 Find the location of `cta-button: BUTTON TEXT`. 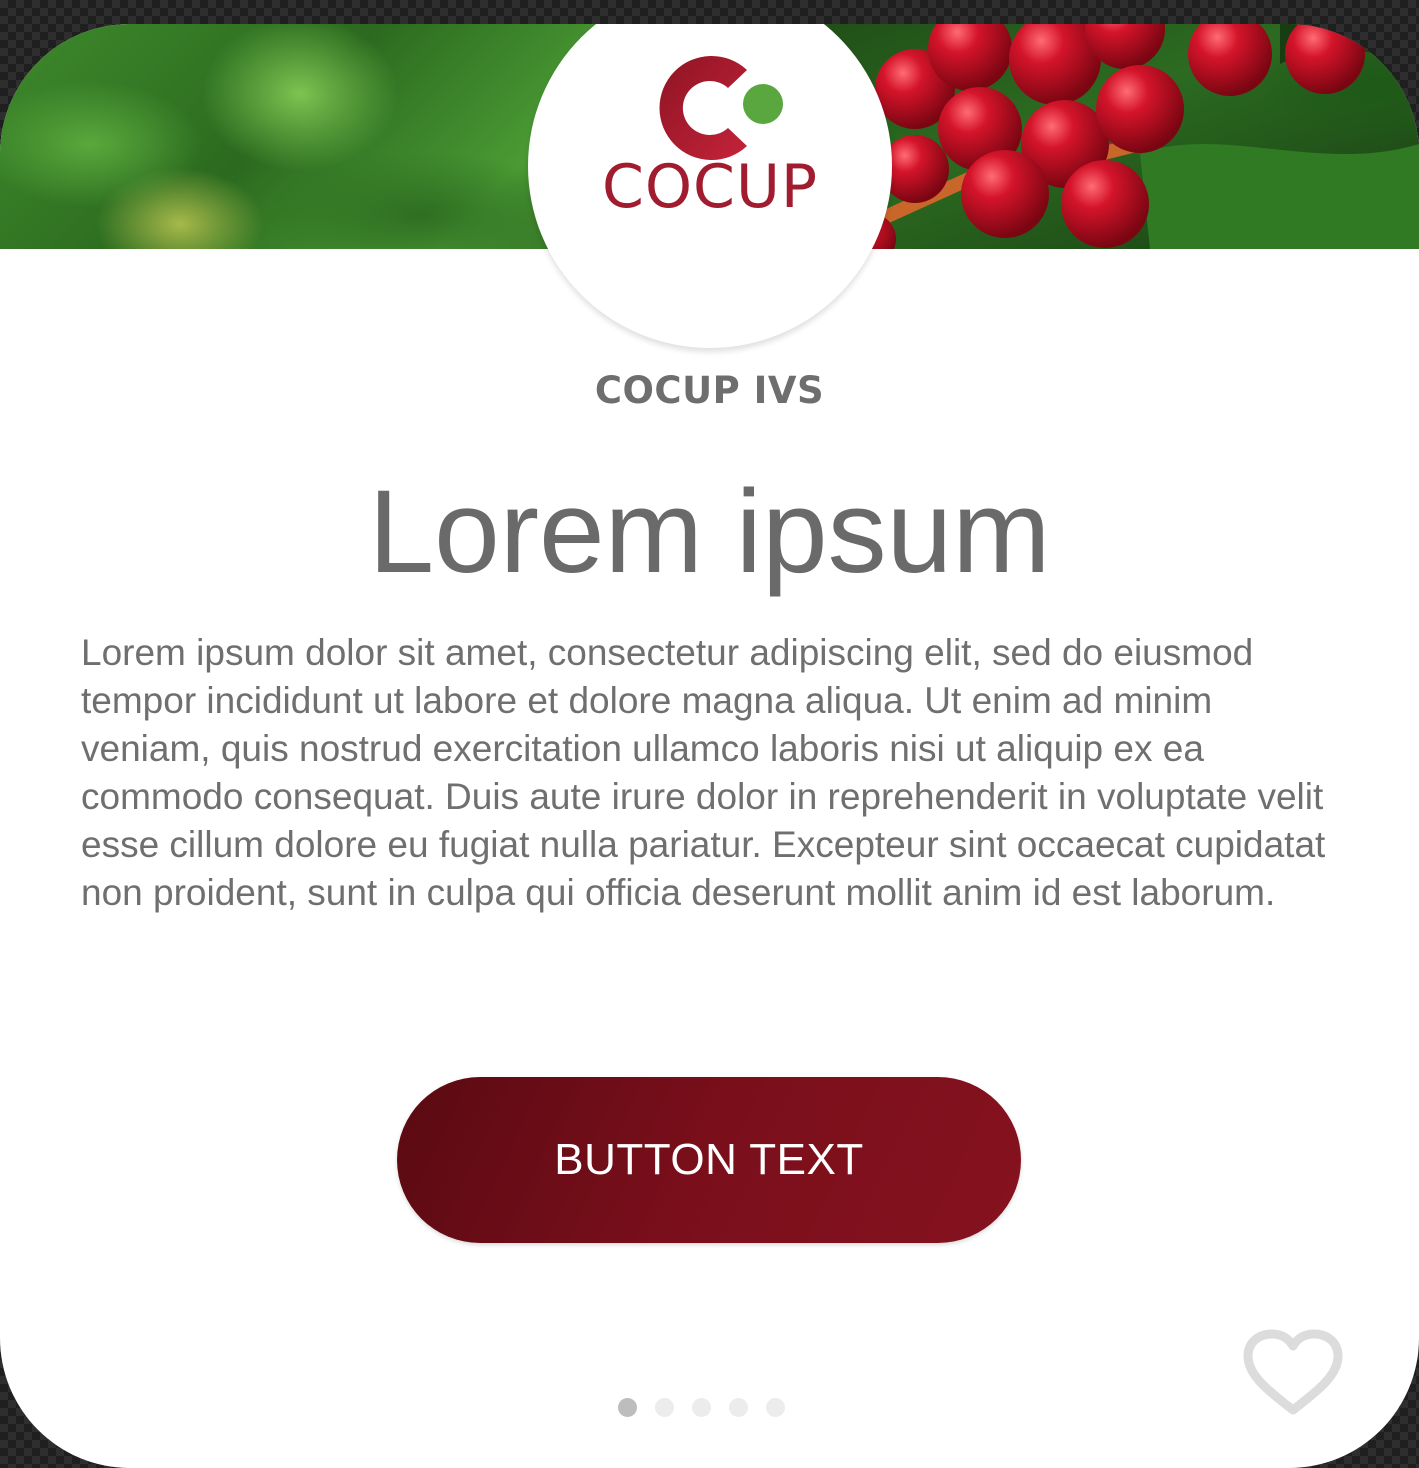

cta-button: BUTTON TEXT is located at coordinates (709, 1160).